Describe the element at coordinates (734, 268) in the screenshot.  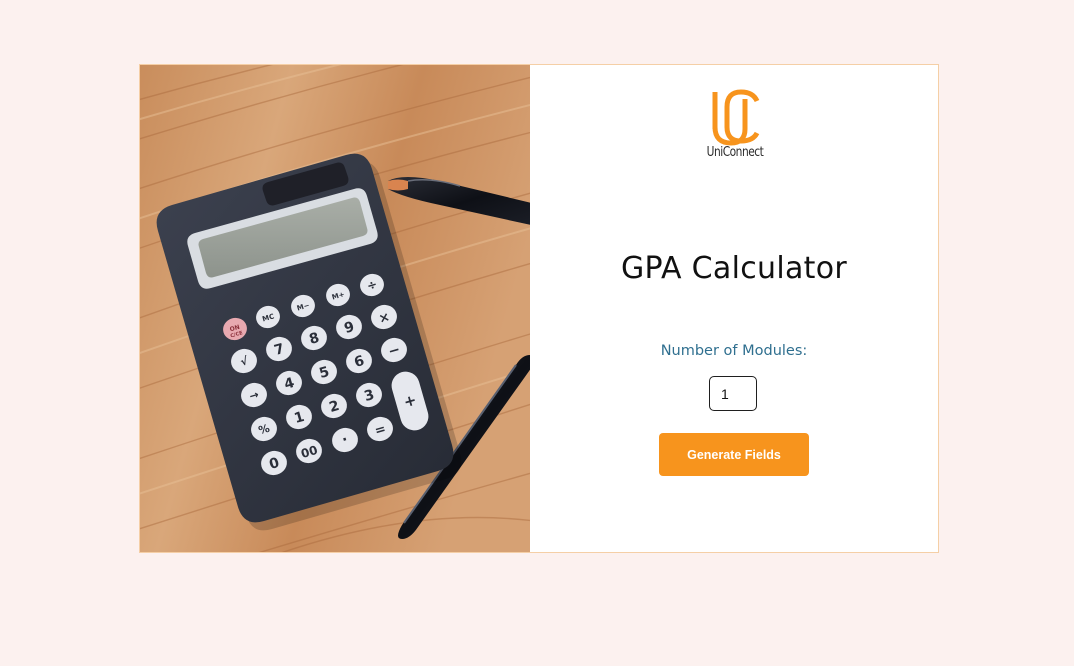
I see `page-title: GPA Calculator` at that location.